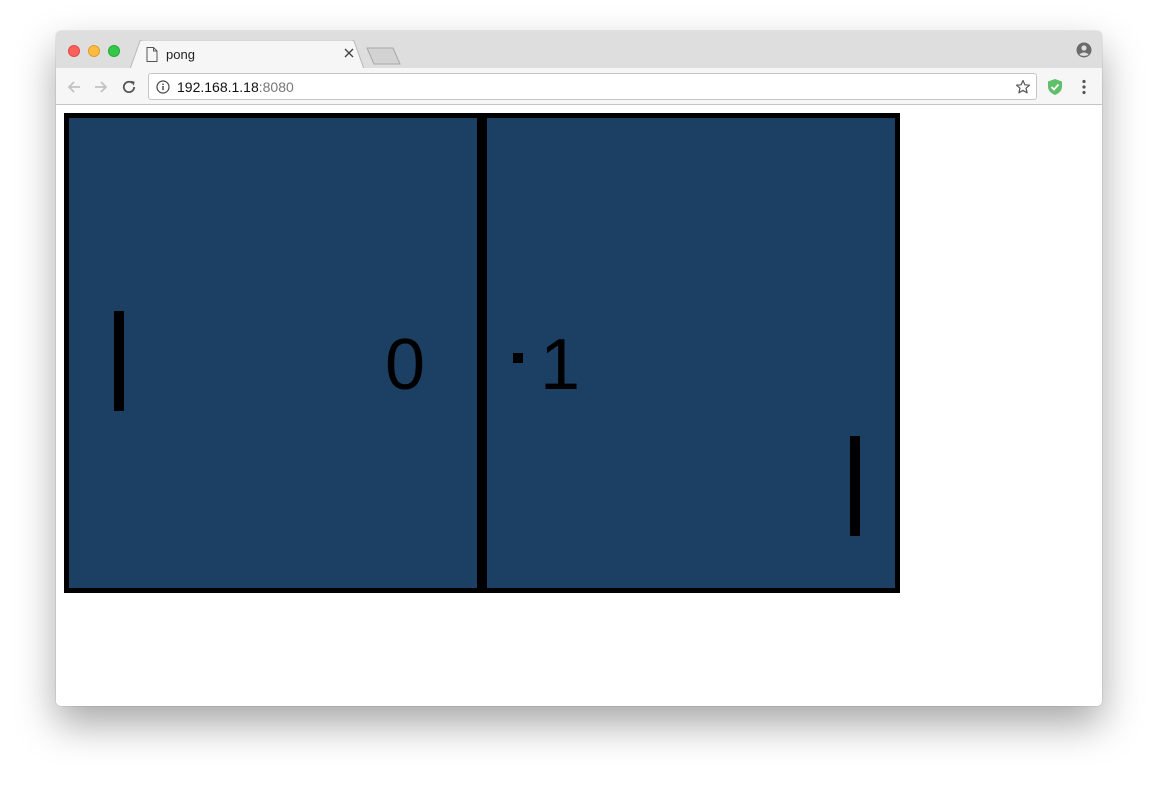 Image resolution: width=1158 pixels, height=786 pixels. Describe the element at coordinates (74, 87) in the screenshot. I see `back-arrow-icon` at that location.